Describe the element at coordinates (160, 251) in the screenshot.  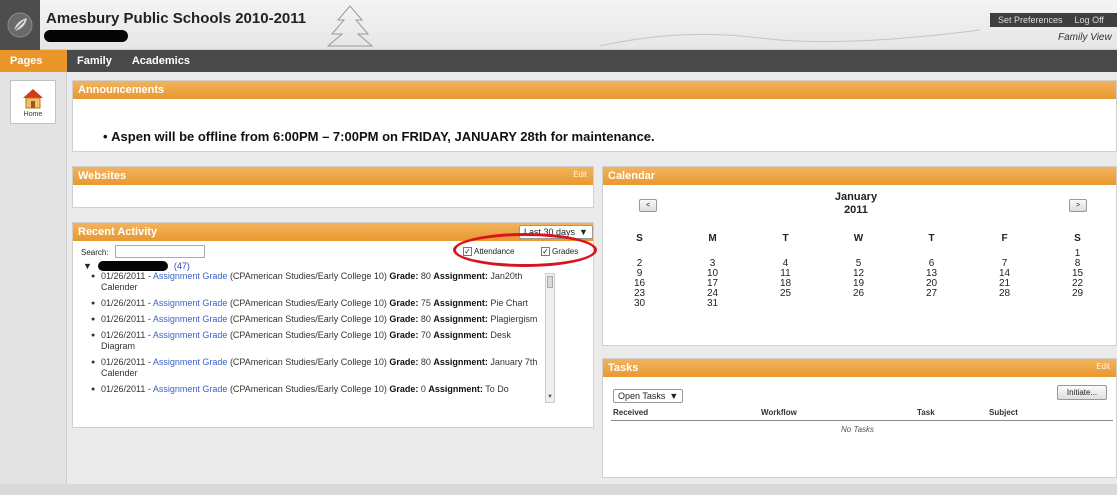
I see `search-input` at that location.